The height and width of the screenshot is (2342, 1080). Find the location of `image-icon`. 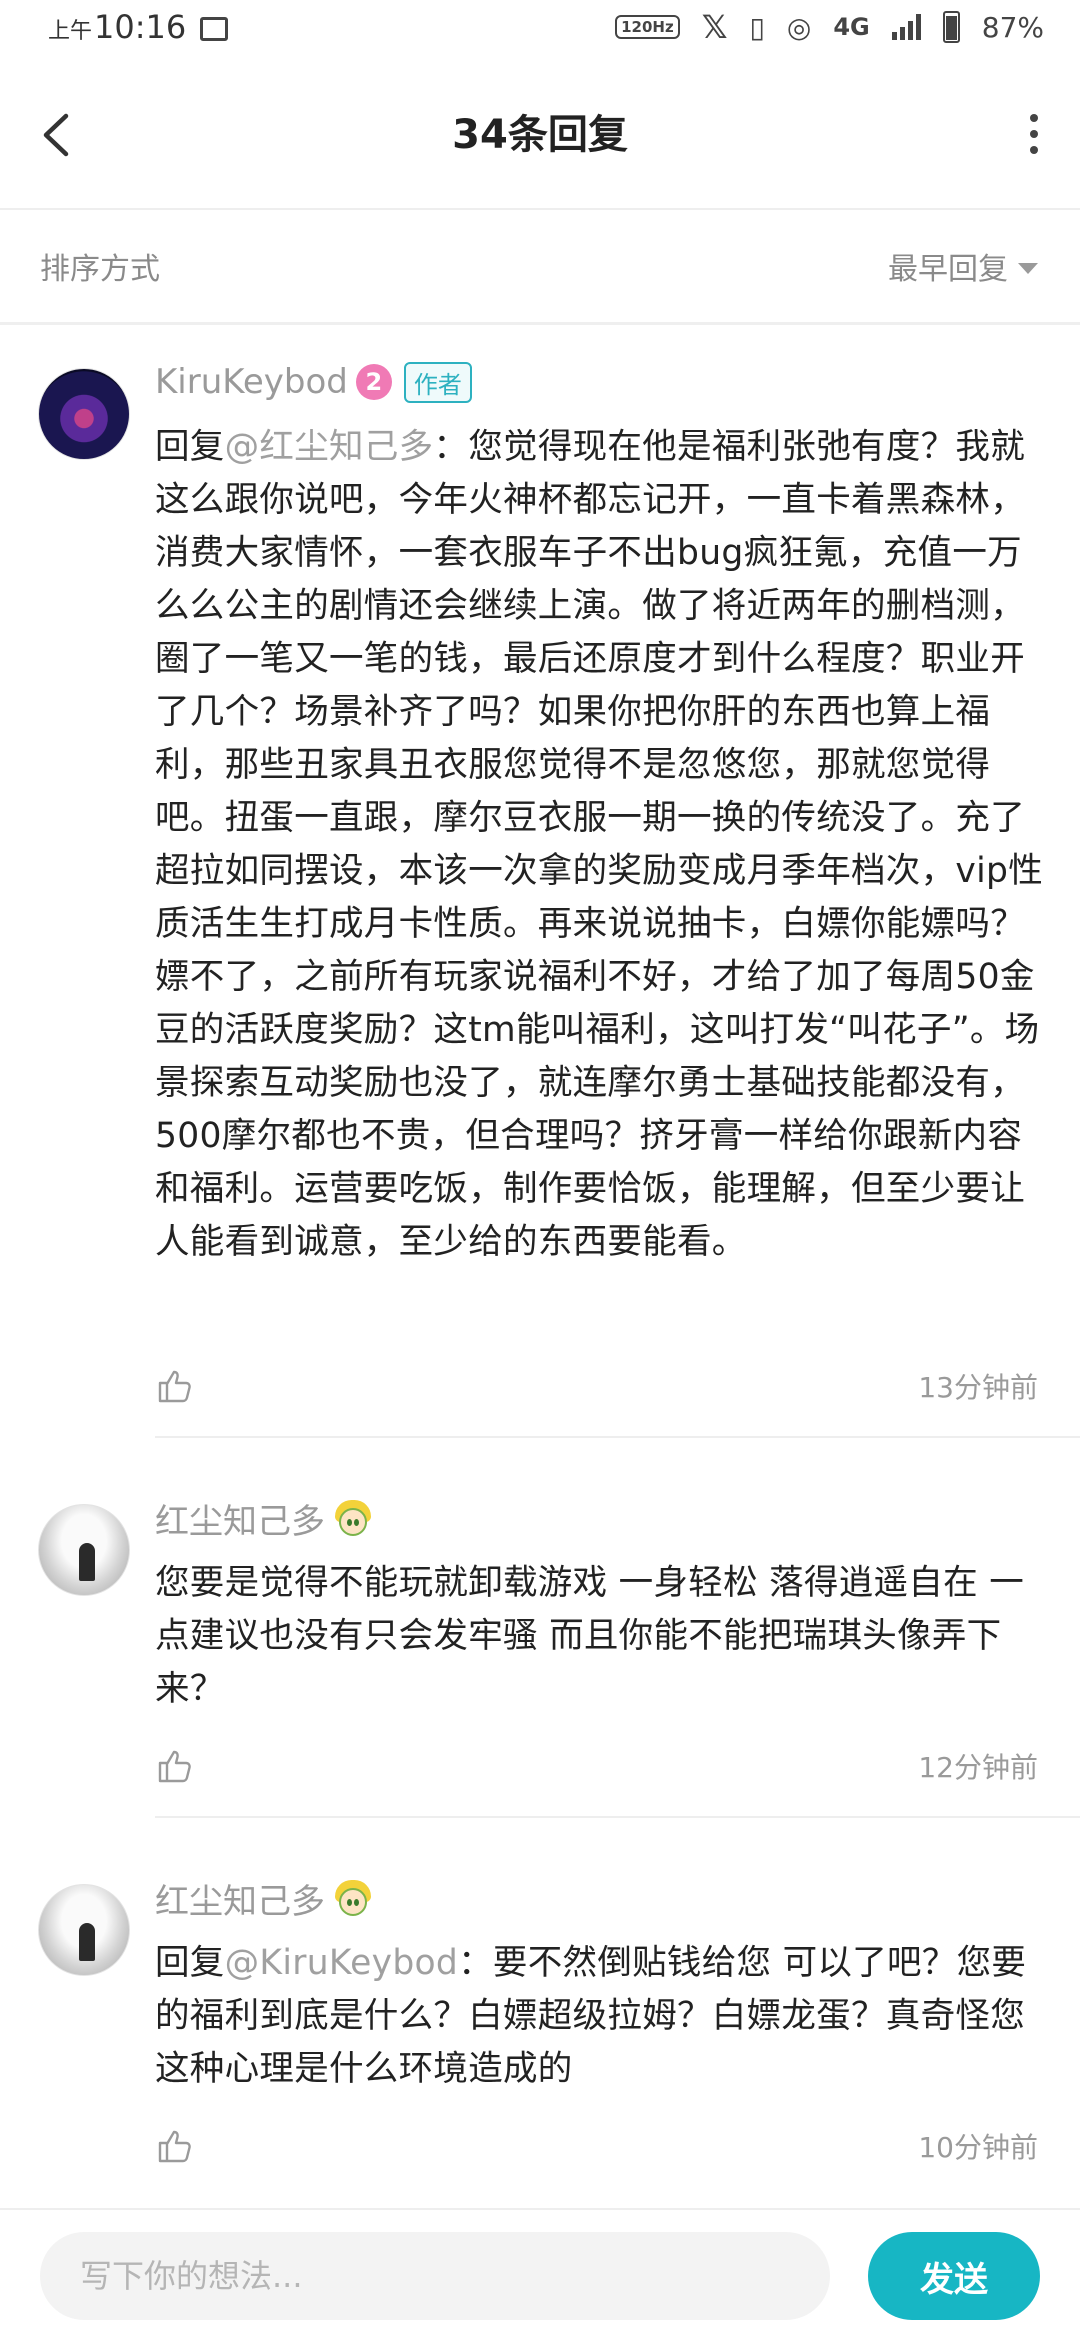

image-icon is located at coordinates (214, 29).